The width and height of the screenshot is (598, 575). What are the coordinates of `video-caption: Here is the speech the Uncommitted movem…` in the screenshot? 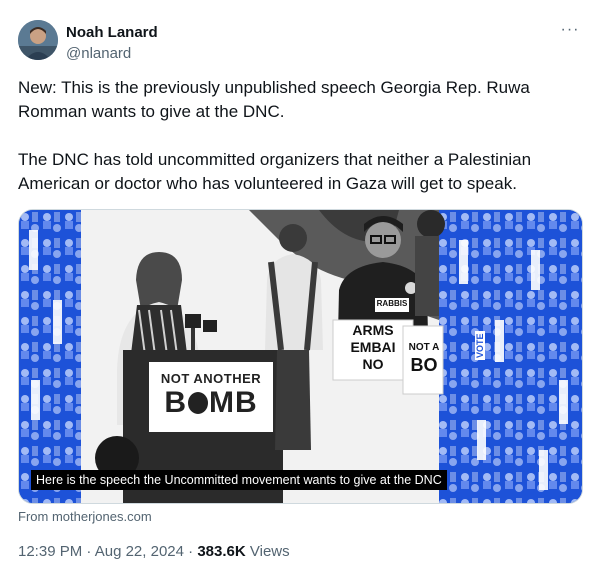 It's located at (239, 480).